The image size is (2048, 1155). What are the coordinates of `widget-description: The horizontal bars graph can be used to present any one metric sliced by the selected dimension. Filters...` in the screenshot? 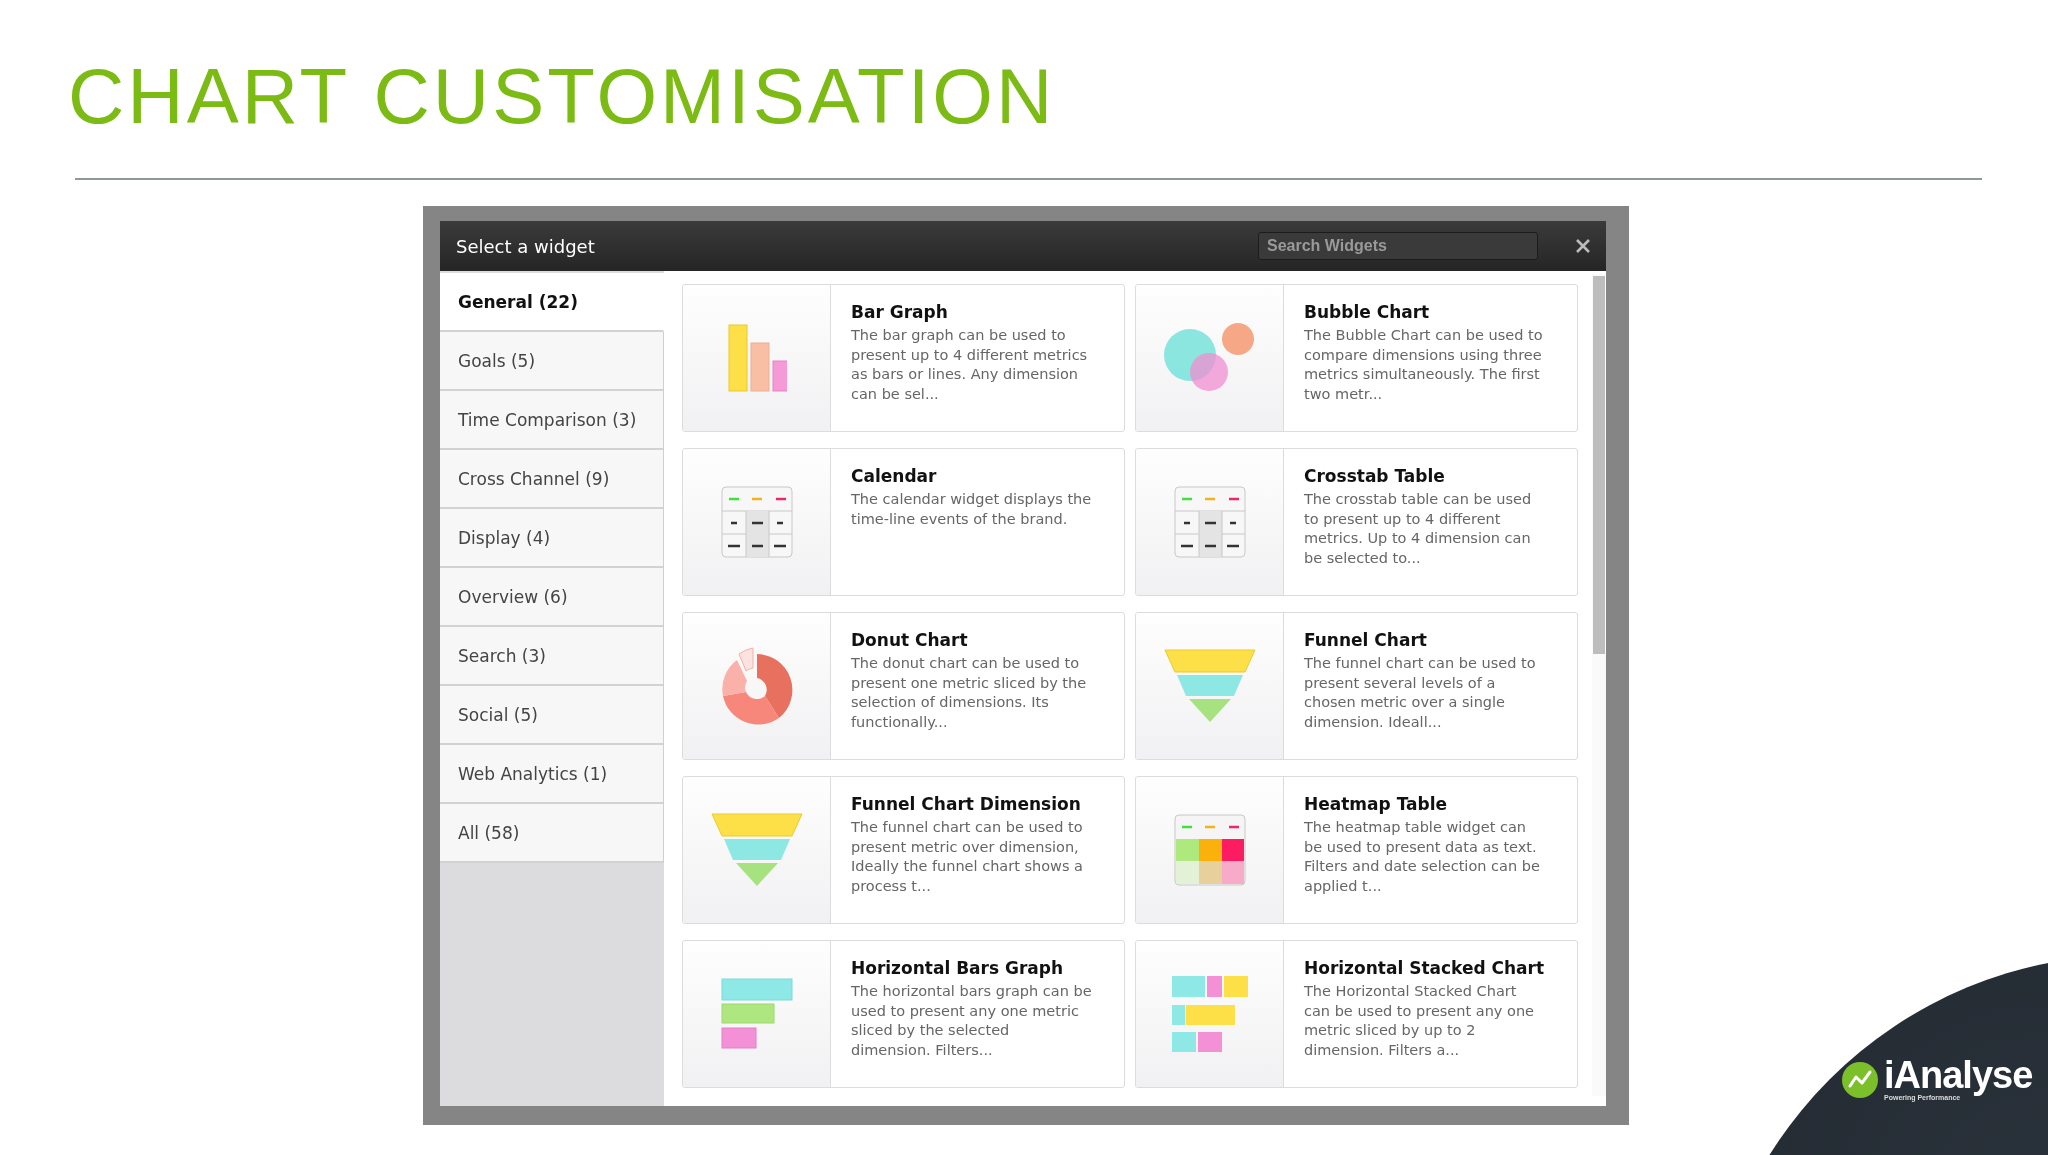 It's located at (972, 1021).